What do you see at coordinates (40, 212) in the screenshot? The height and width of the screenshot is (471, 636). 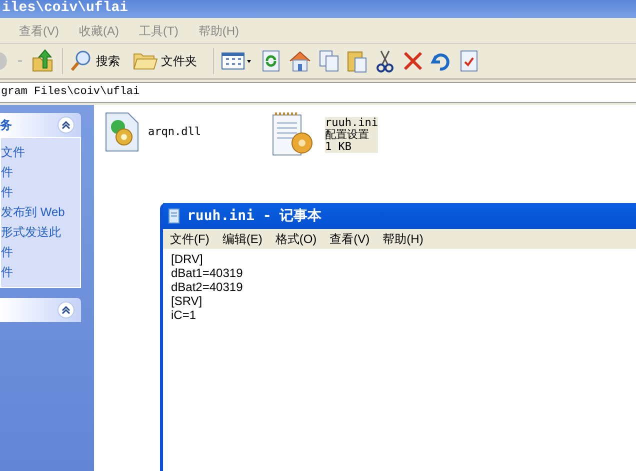 I see `task-link: 发布到 Web` at bounding box center [40, 212].